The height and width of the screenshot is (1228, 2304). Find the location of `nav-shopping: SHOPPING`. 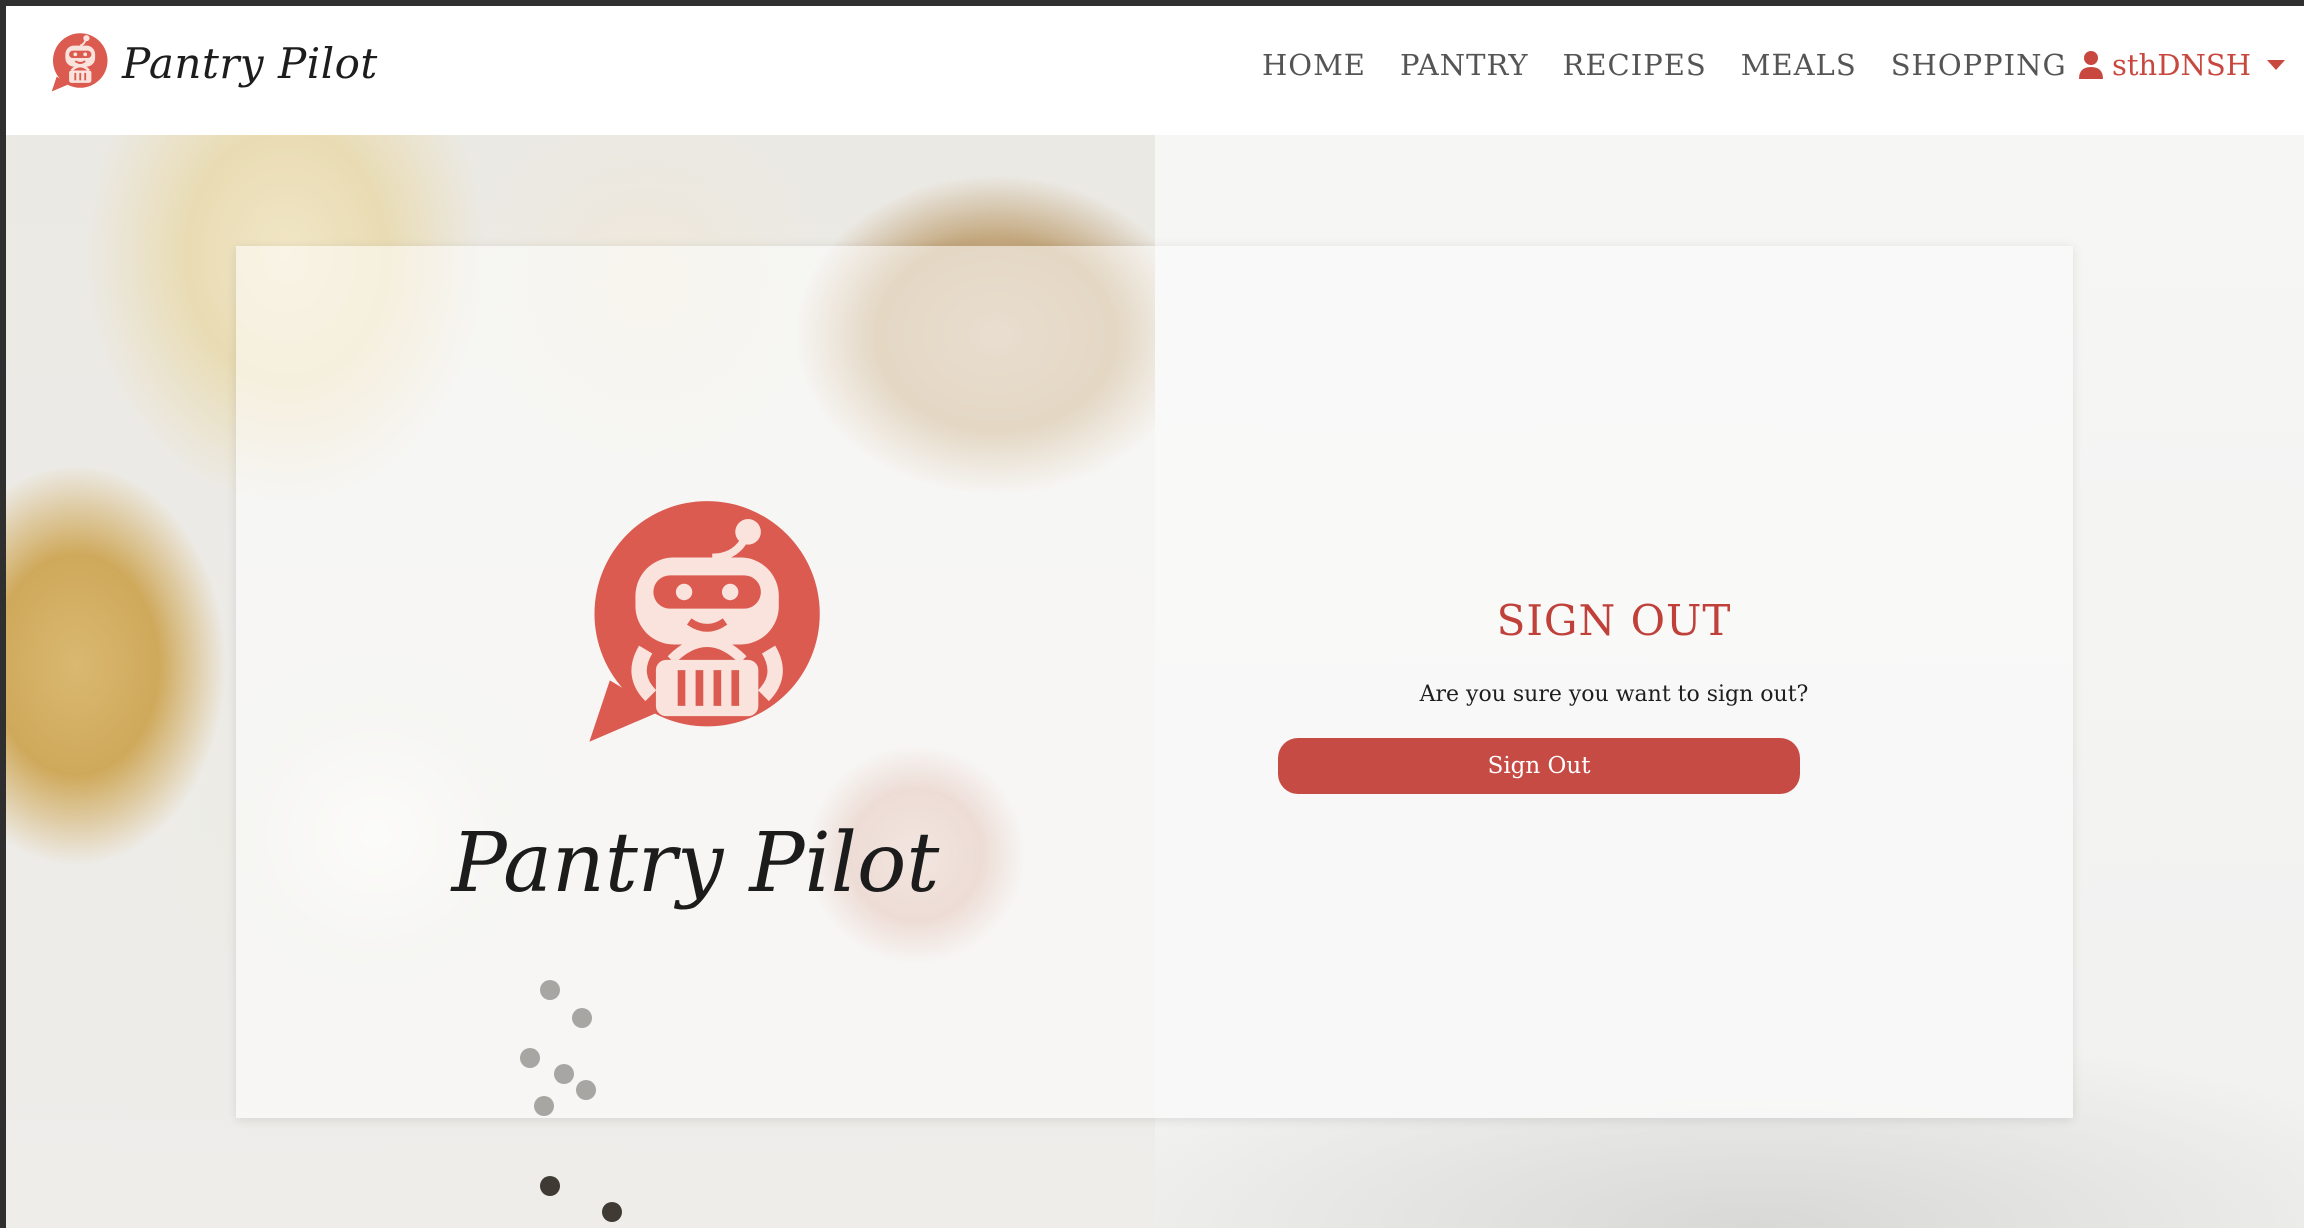

nav-shopping: SHOPPING is located at coordinates (1979, 65).